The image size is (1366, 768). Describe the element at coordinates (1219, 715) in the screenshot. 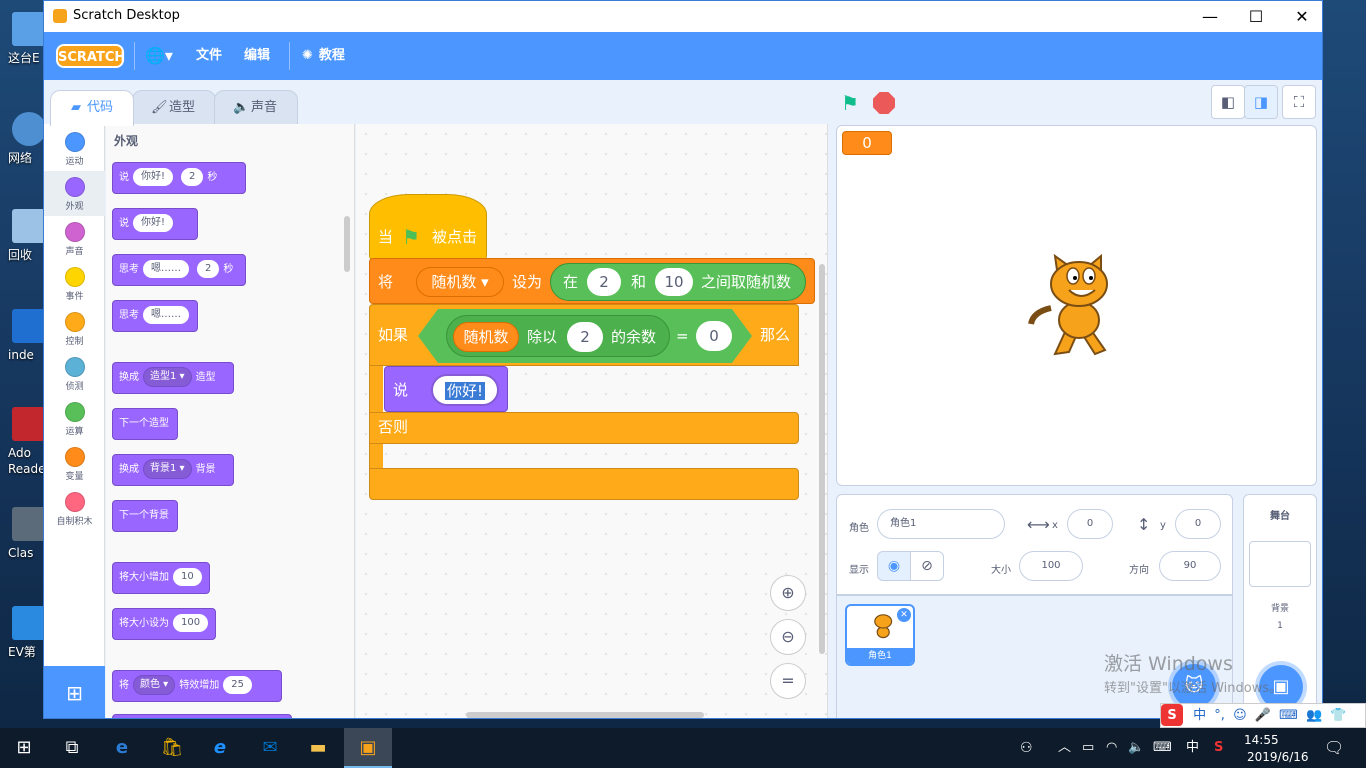

I see `ime-punctuation: °,` at that location.